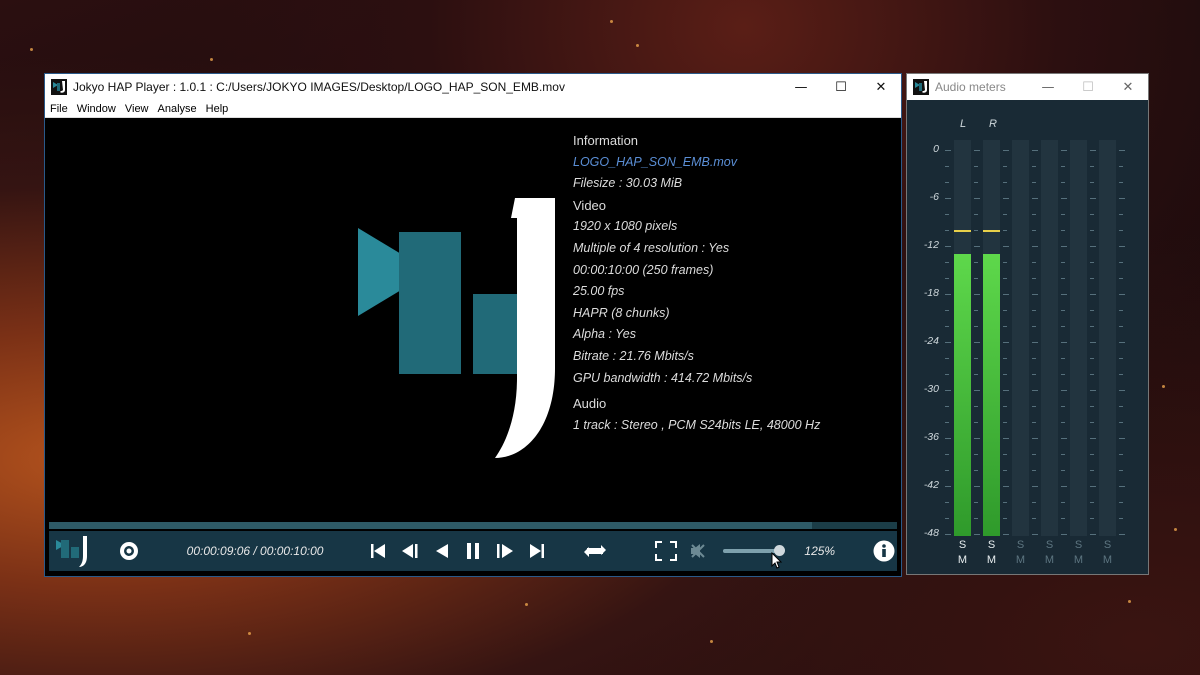 The width and height of the screenshot is (1200, 675). I want to click on skip-to-start-icon, so click(378, 551).